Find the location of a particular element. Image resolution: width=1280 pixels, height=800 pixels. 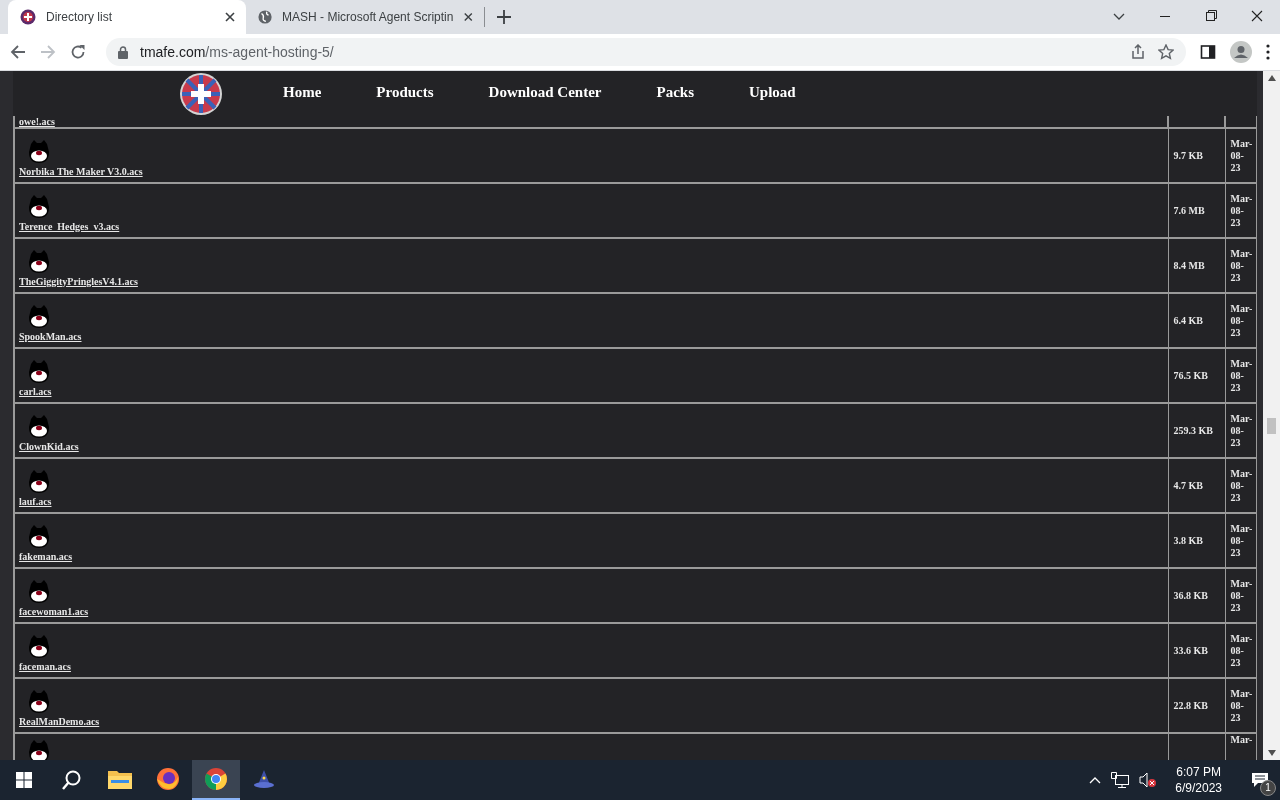

scroll-down-icon is located at coordinates (1271, 753).